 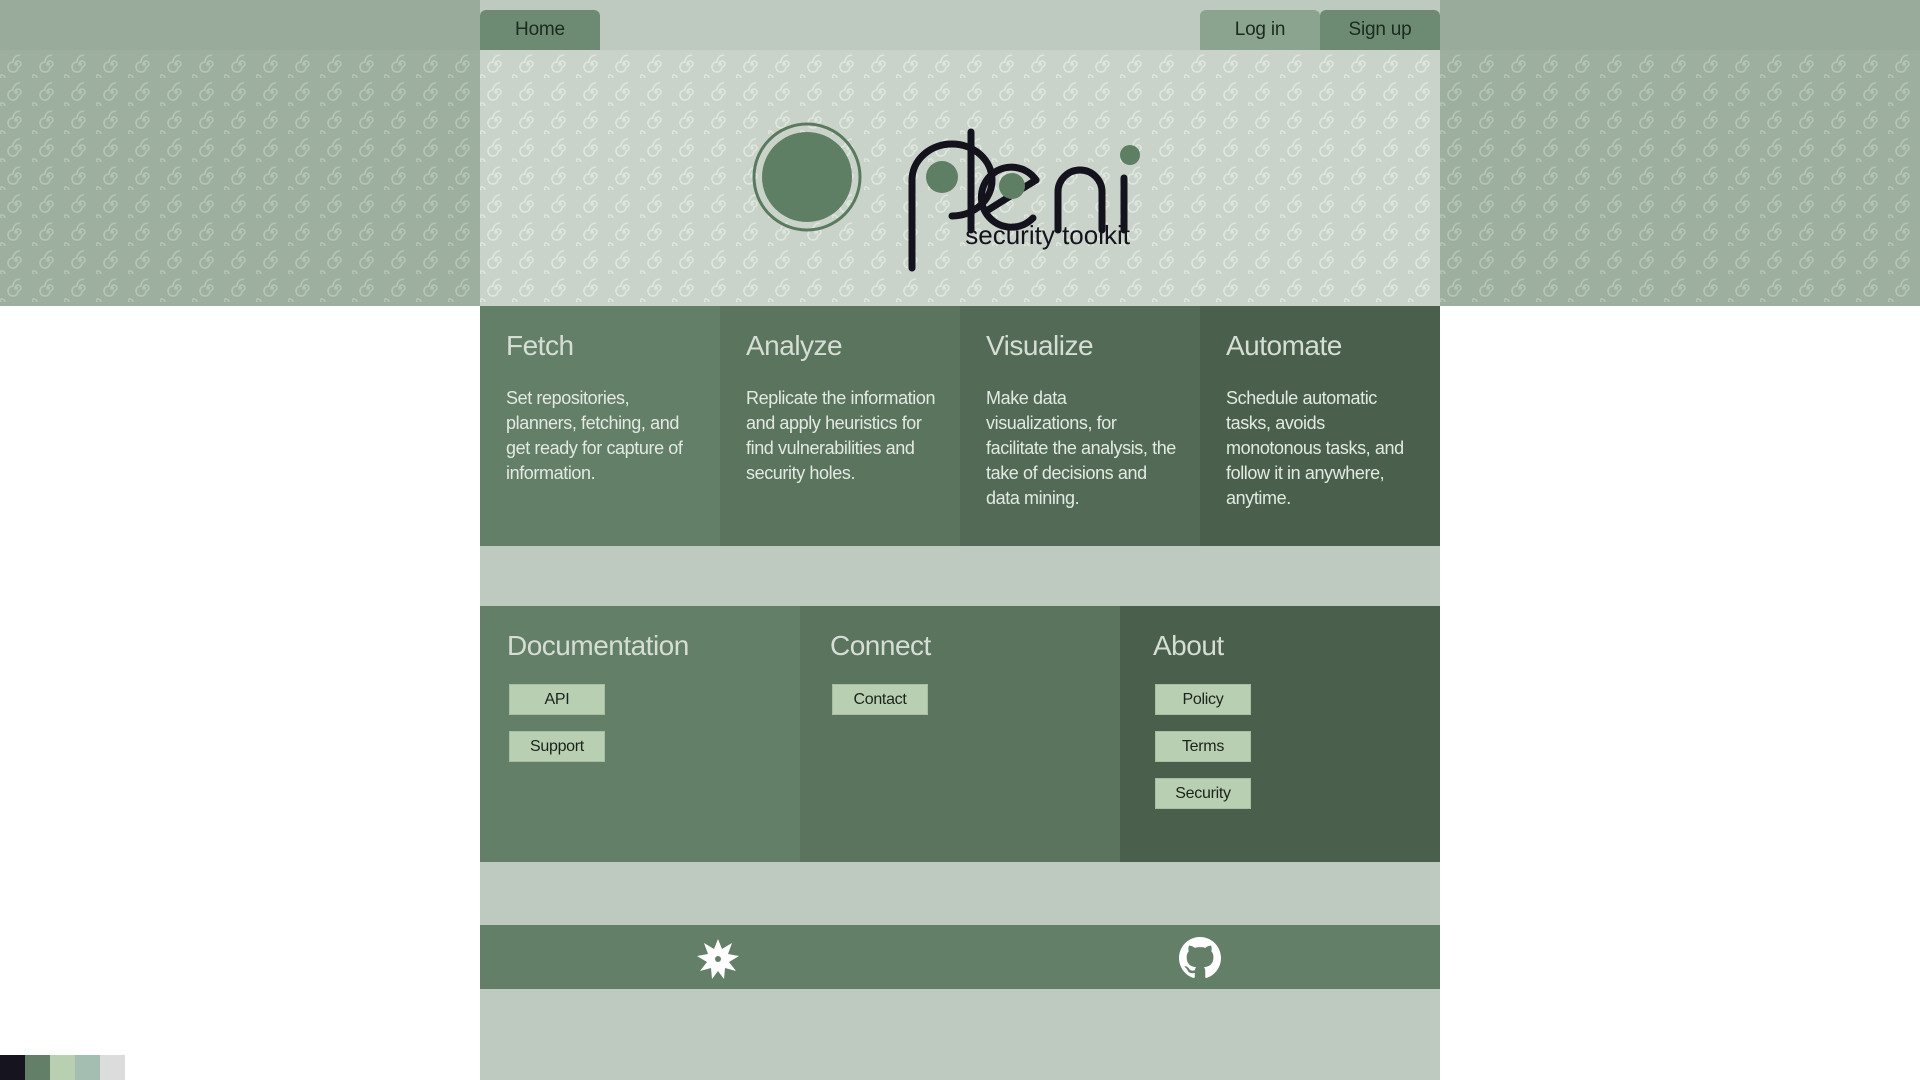 What do you see at coordinates (1200, 958) in the screenshot?
I see `github-icon` at bounding box center [1200, 958].